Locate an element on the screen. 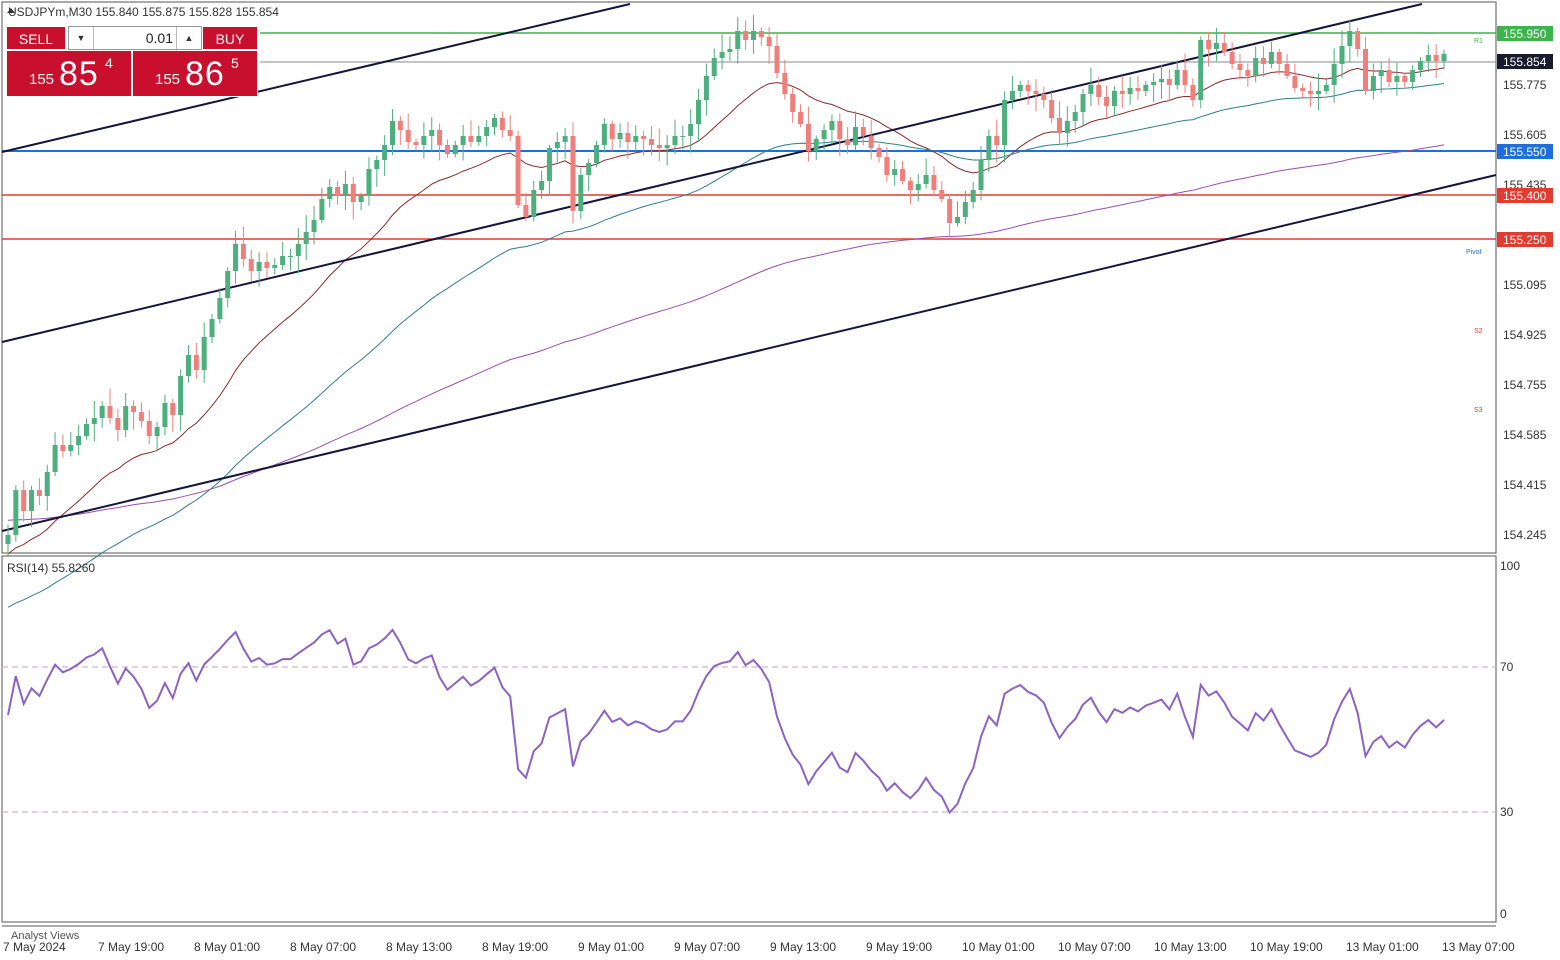 This screenshot has width=1560, height=960. rsi-level-100: 100 is located at coordinates (1510, 566).